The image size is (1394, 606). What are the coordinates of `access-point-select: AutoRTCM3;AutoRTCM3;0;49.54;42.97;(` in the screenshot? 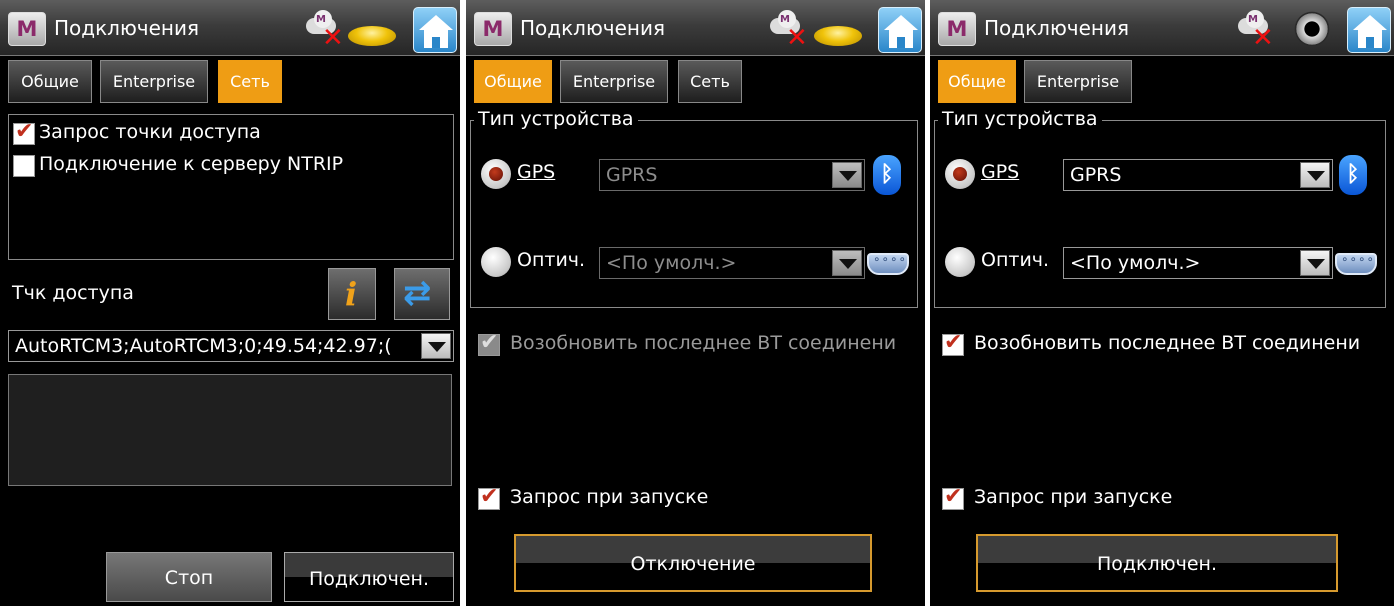 It's located at (231, 346).